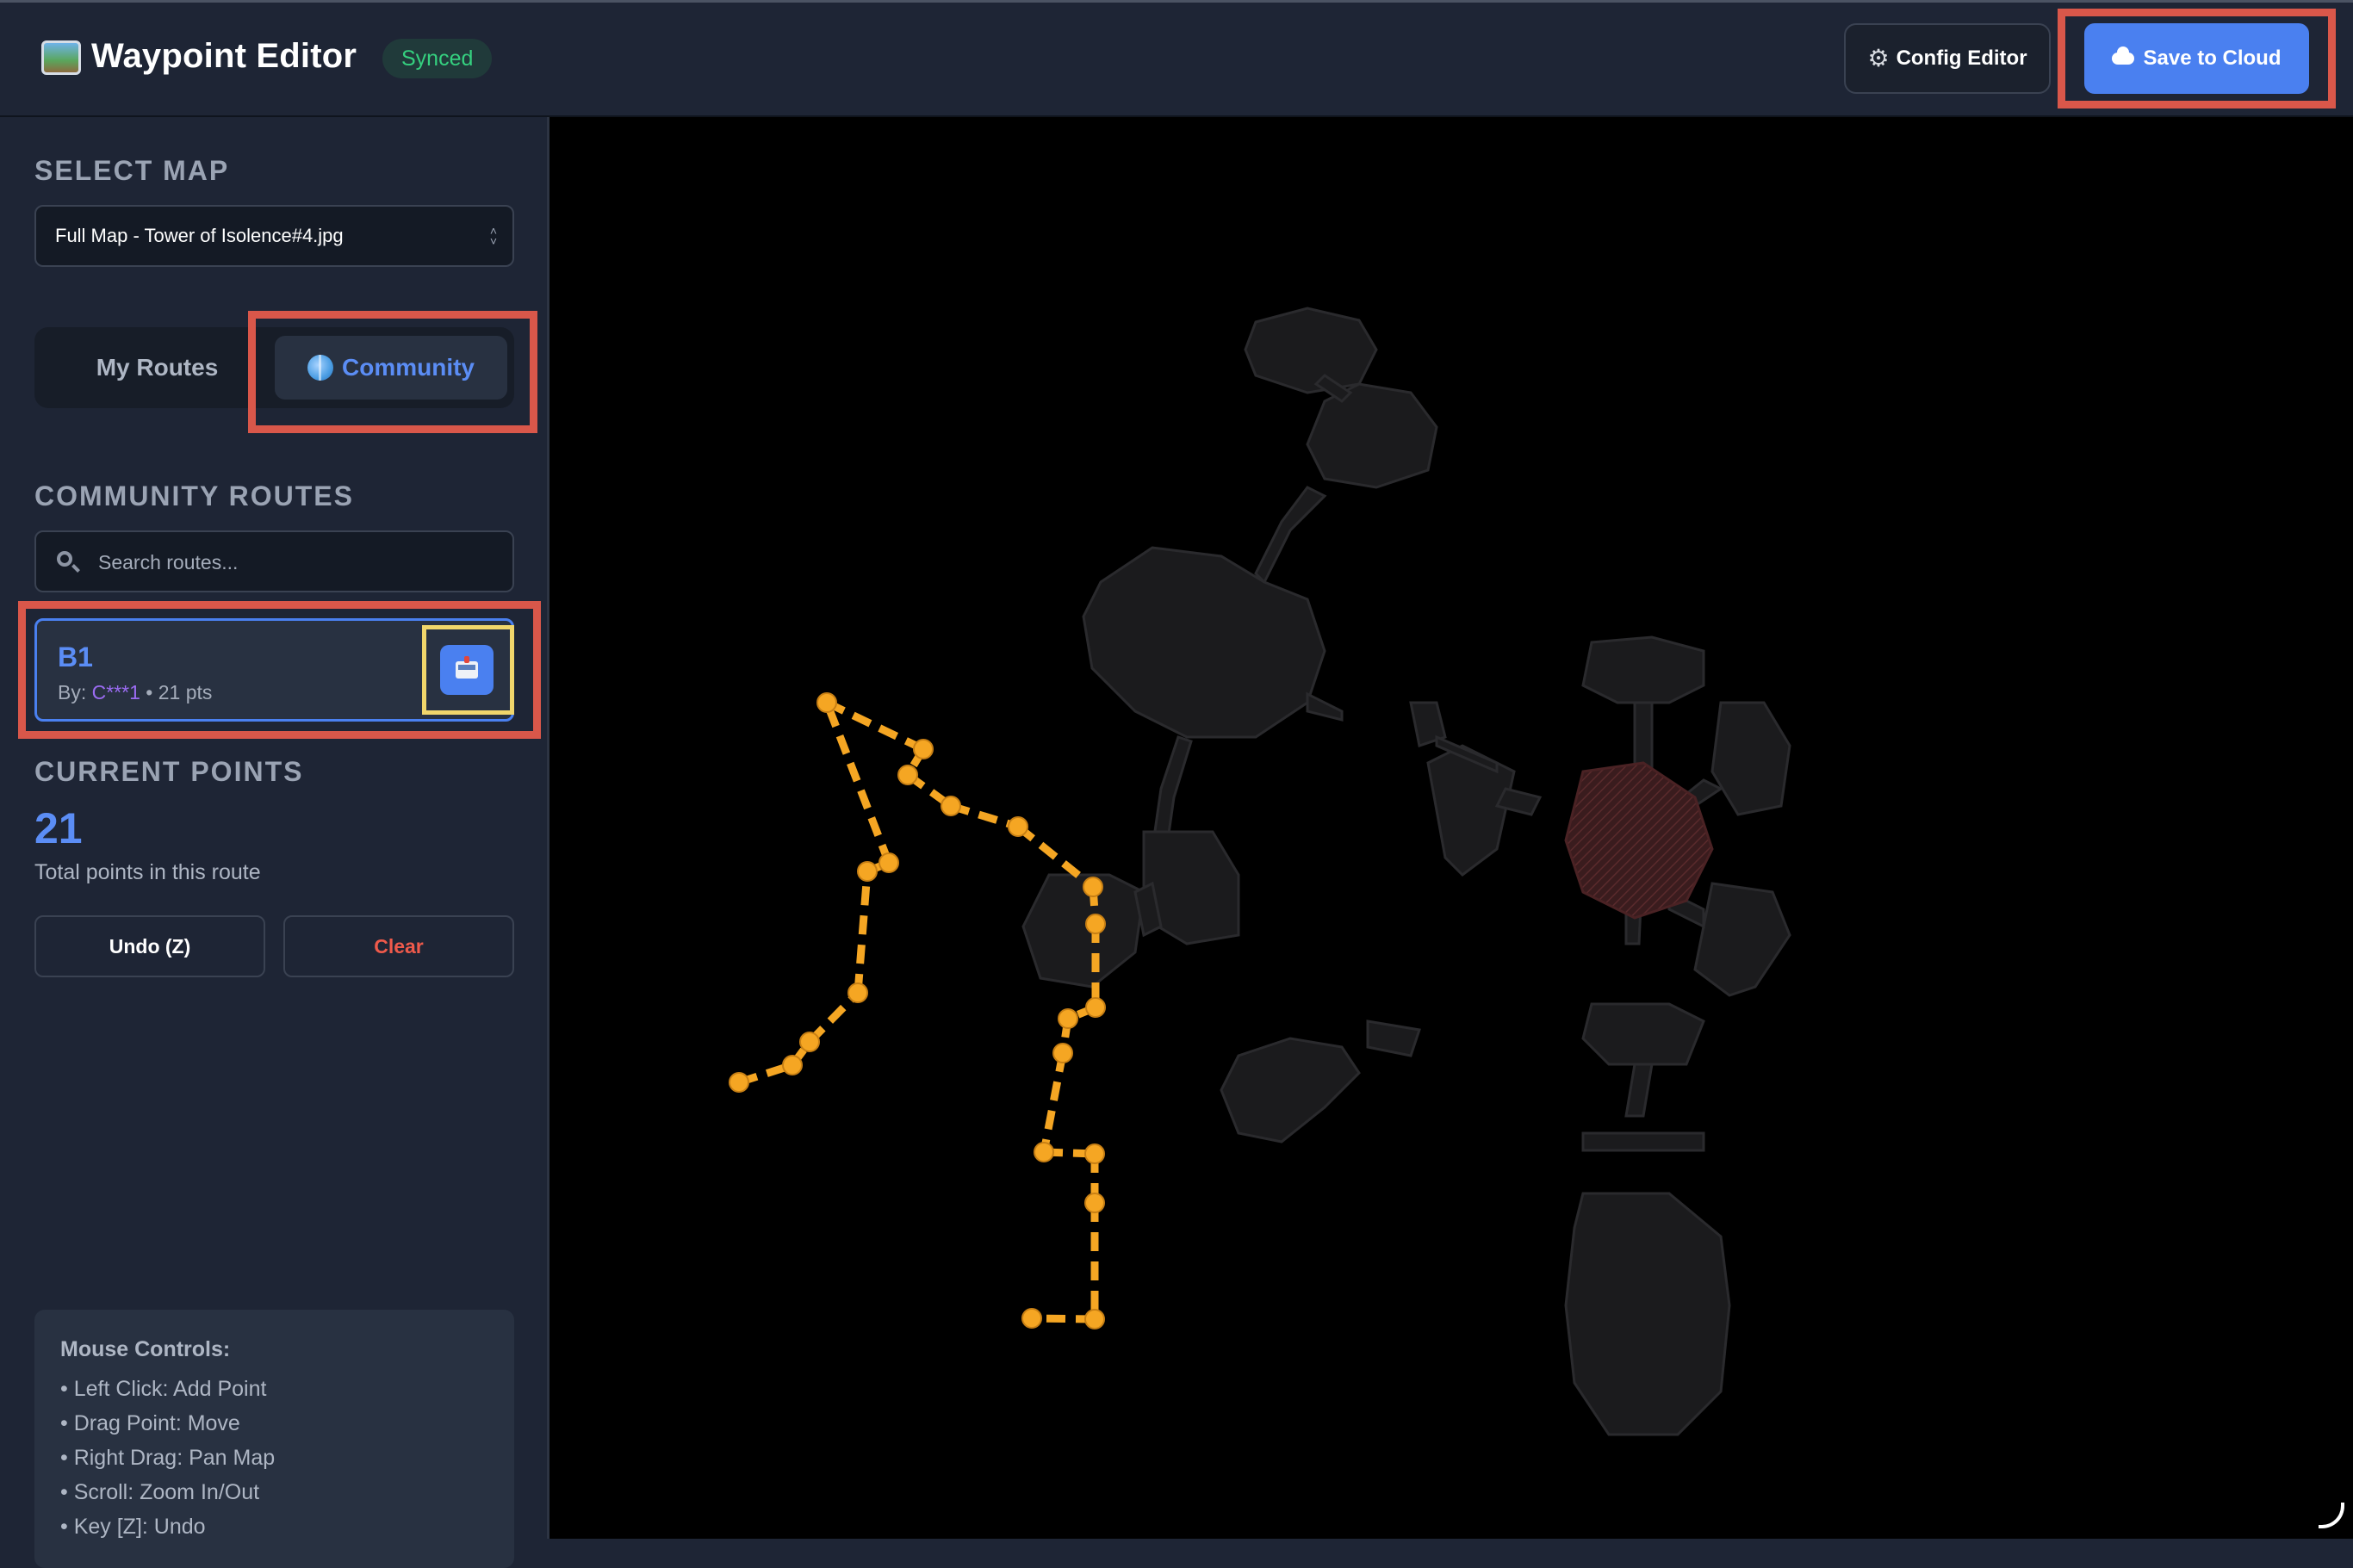 This screenshot has height=1568, width=2353. Describe the element at coordinates (116, 692) in the screenshot. I see `route-author: C***1` at that location.